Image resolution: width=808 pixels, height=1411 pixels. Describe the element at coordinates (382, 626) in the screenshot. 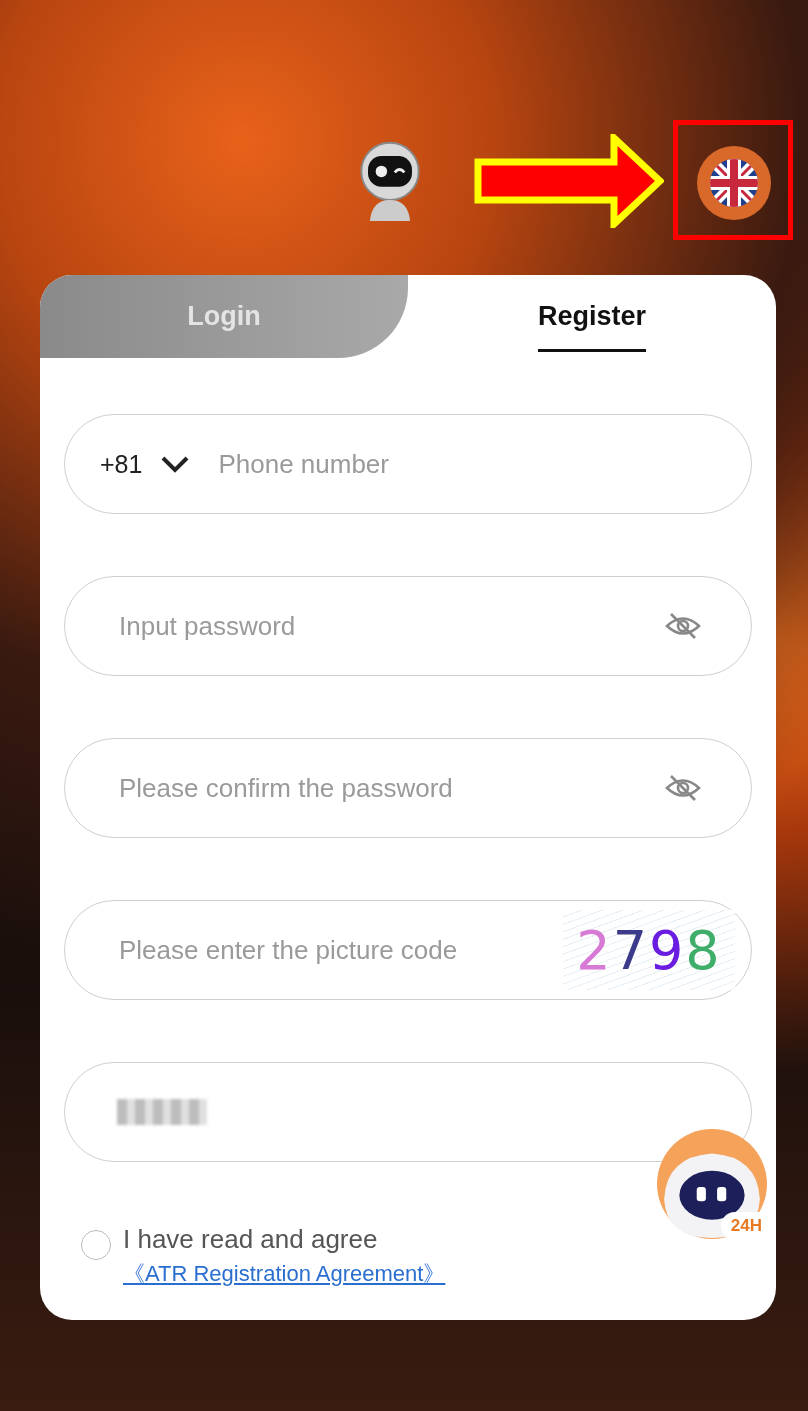

I see `password-input: Input password` at that location.